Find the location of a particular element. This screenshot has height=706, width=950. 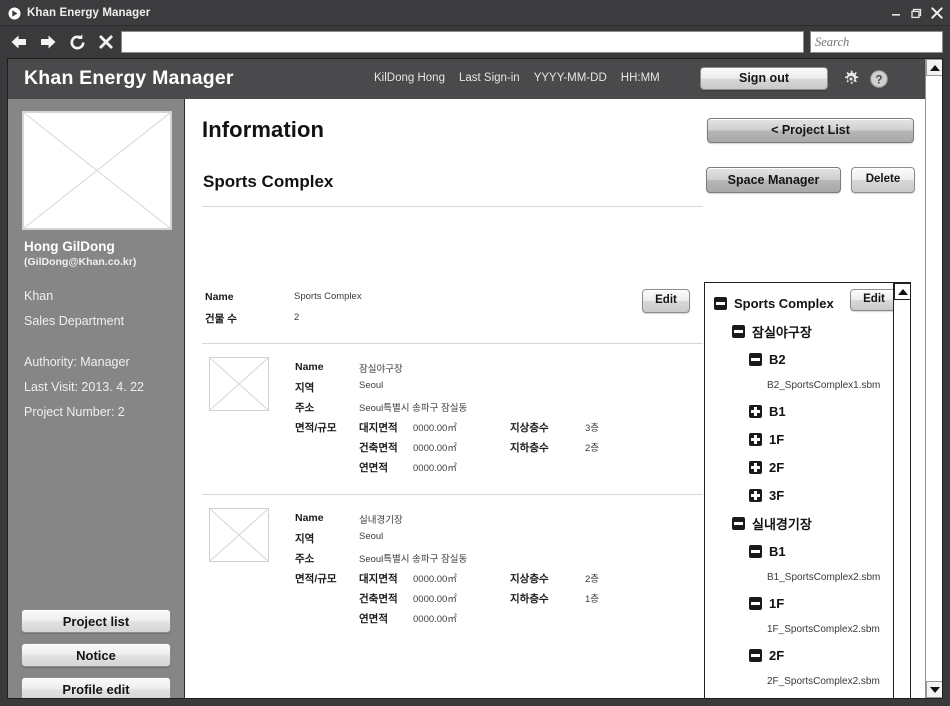

maximize-icon is located at coordinates (916, 13).